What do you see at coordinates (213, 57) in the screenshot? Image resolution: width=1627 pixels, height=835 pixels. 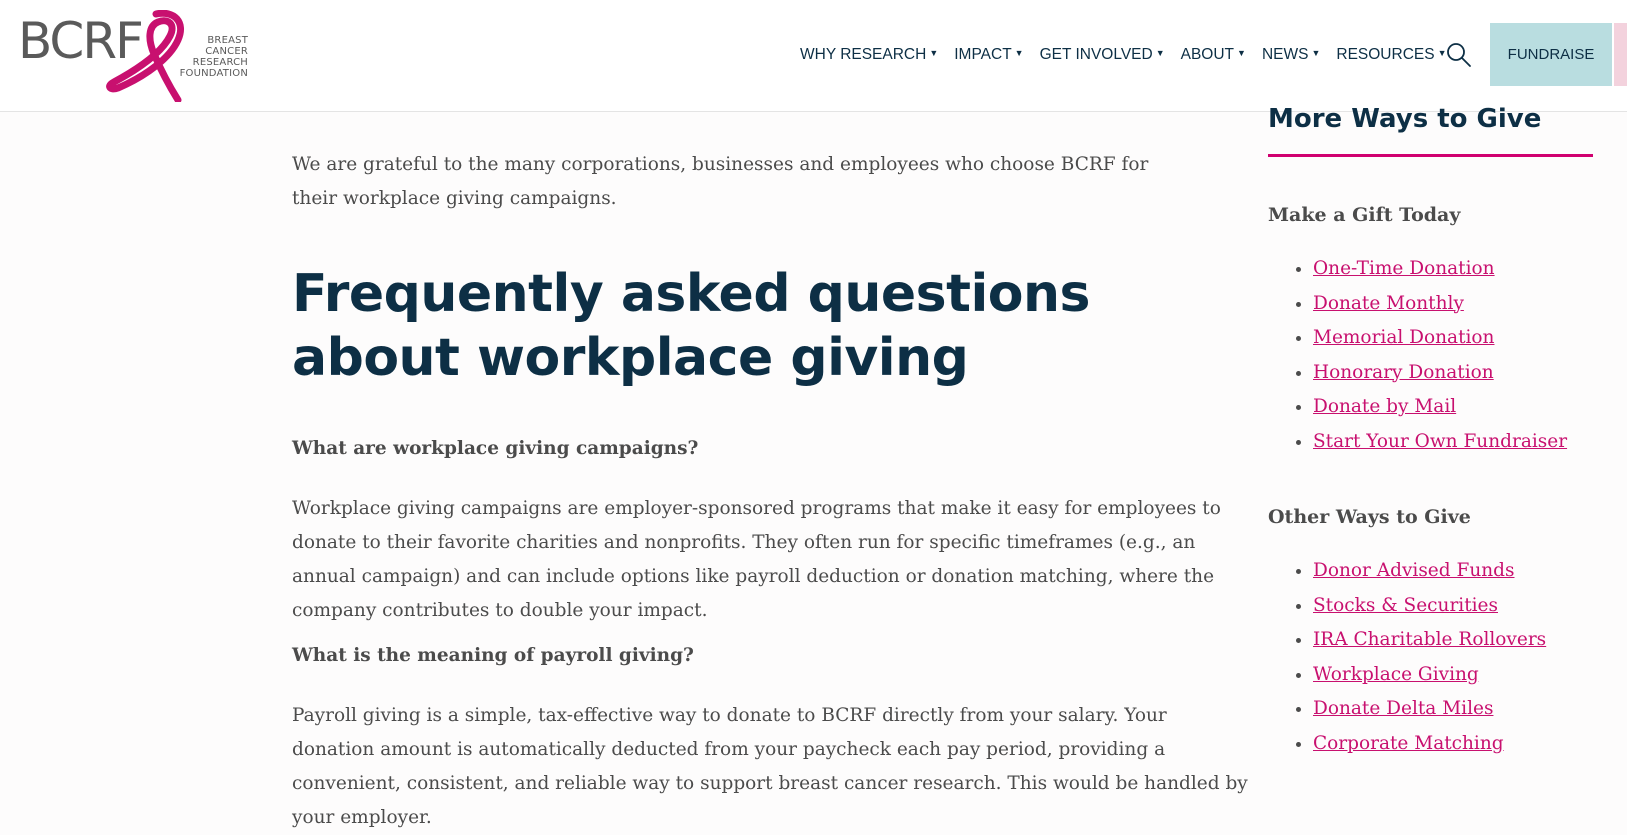 I see `logo-subtitle: BREAST CANCER RESEARCH FOUNDATION` at bounding box center [213, 57].